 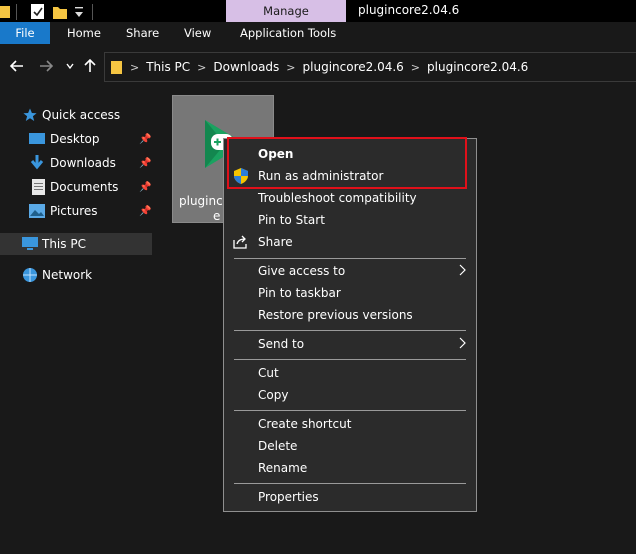 I want to click on sidebar-item-label: Desktop, so click(x=75, y=139).